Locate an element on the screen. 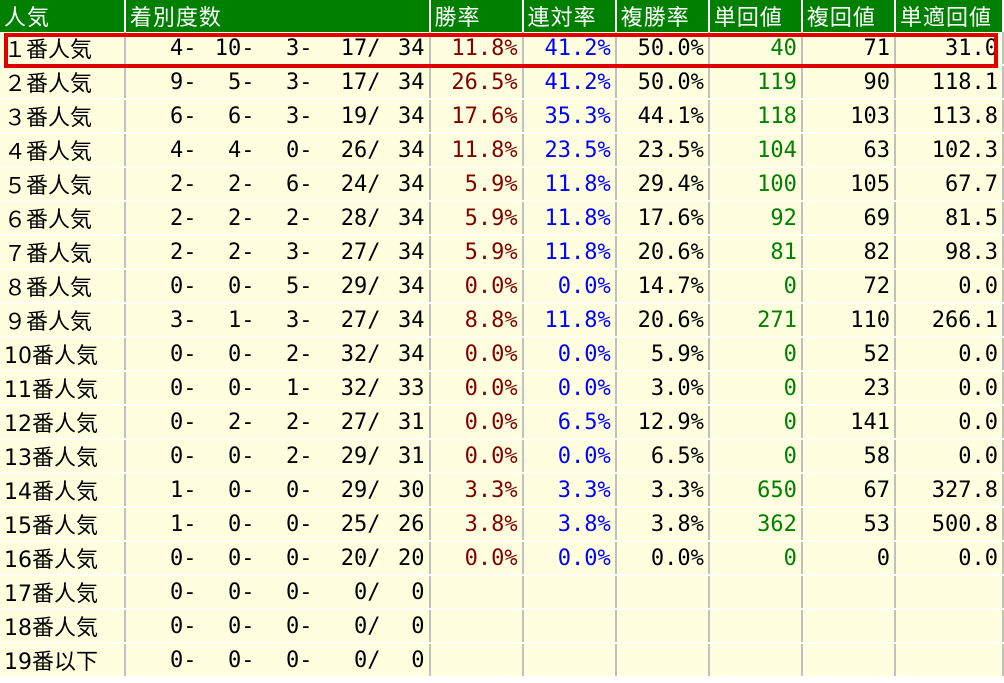 The width and height of the screenshot is (1004, 683). table-row: ４番人気 4- 4- 0- 26/34 11.8% 23.5% 23.5% 104 63 102.3 is located at coordinates (502, 150).